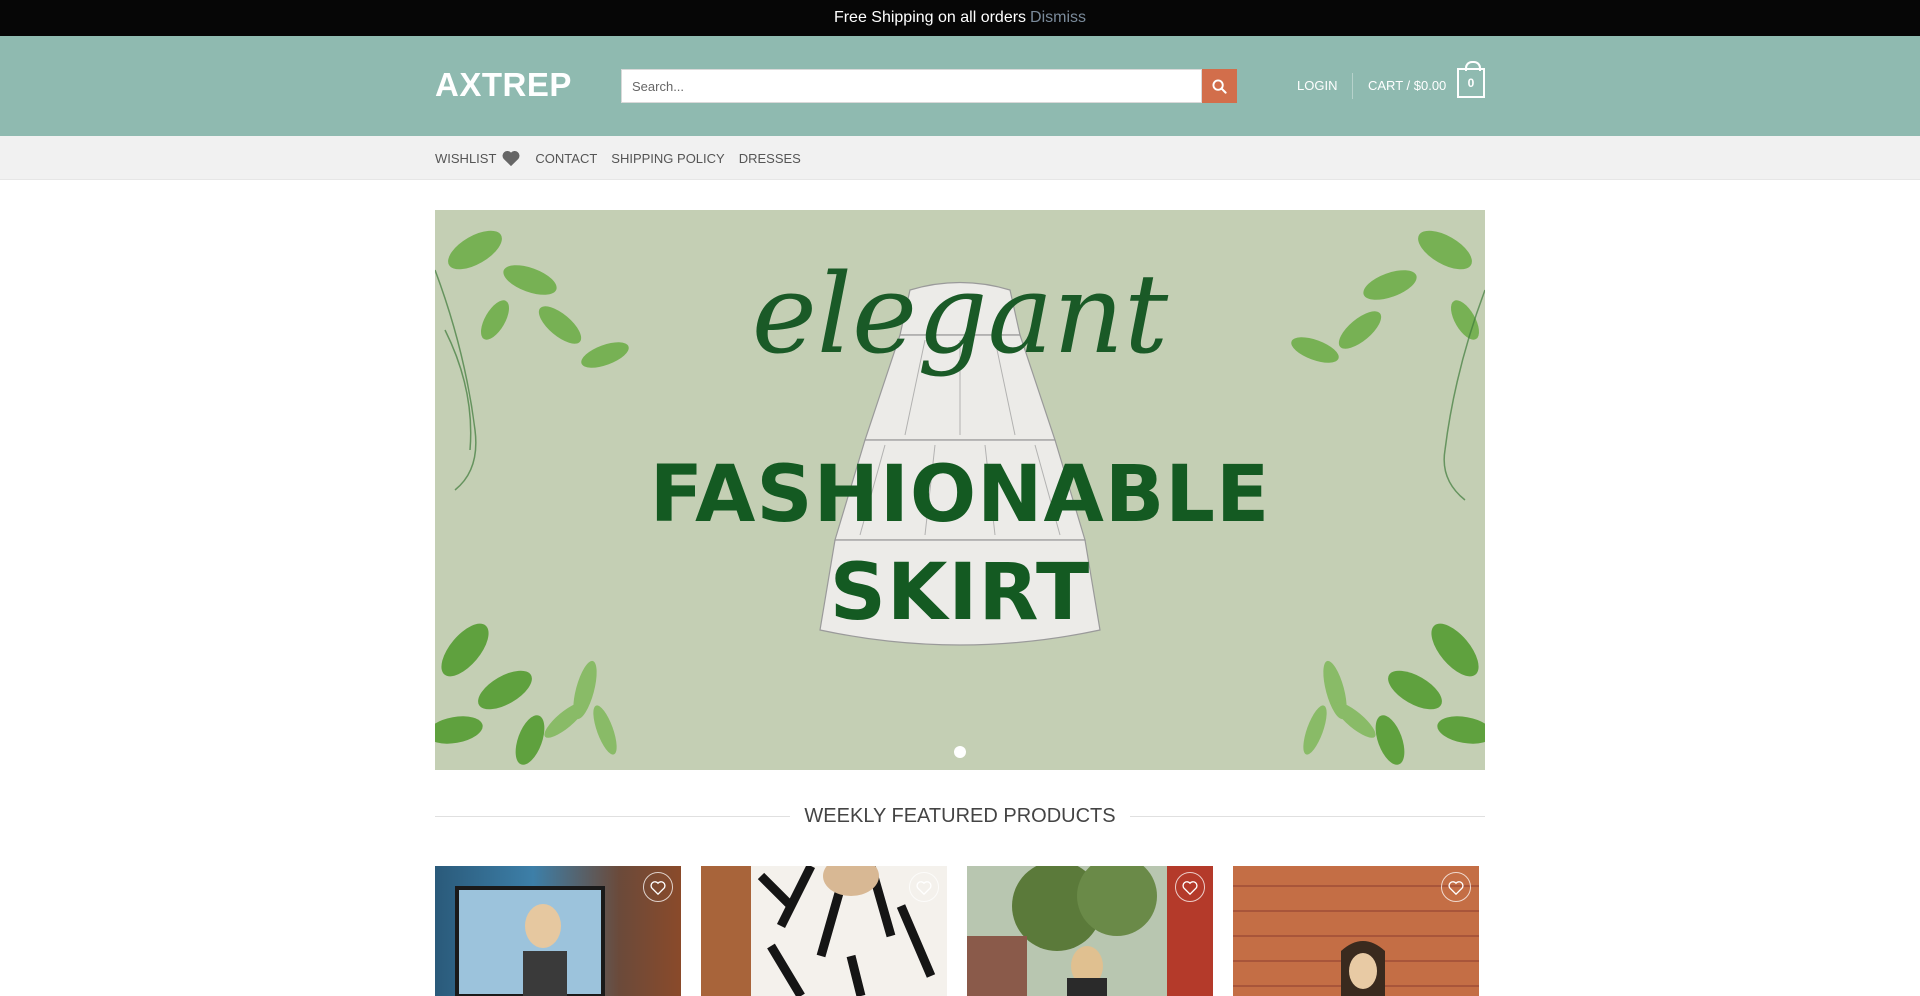 The width and height of the screenshot is (1920, 996). I want to click on hero-headline-line1: FASHIONABLE, so click(960, 495).